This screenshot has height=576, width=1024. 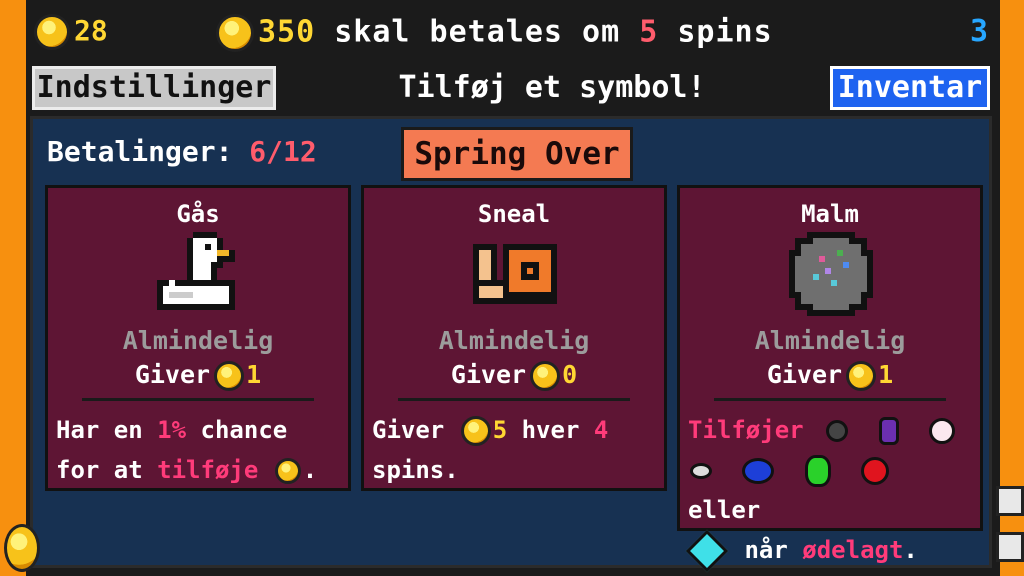 What do you see at coordinates (477, 32) in the screenshot?
I see `rent-text: skal betales om` at bounding box center [477, 32].